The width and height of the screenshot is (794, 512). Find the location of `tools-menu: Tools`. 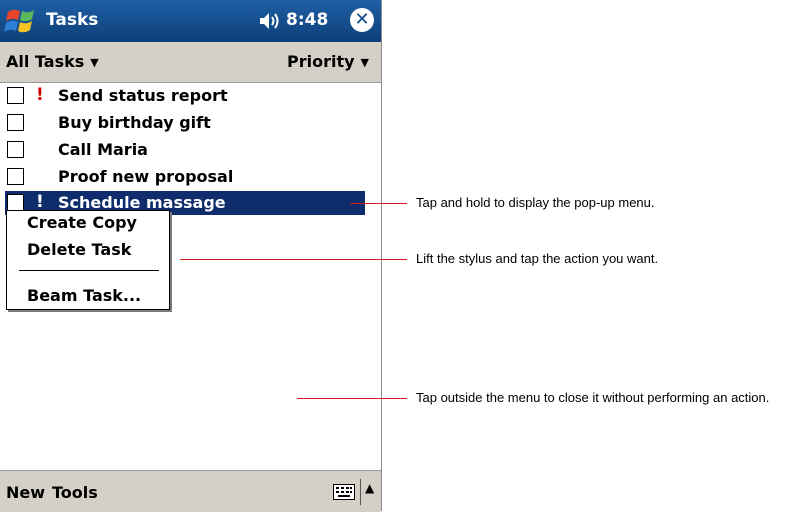

tools-menu: Tools is located at coordinates (75, 492).